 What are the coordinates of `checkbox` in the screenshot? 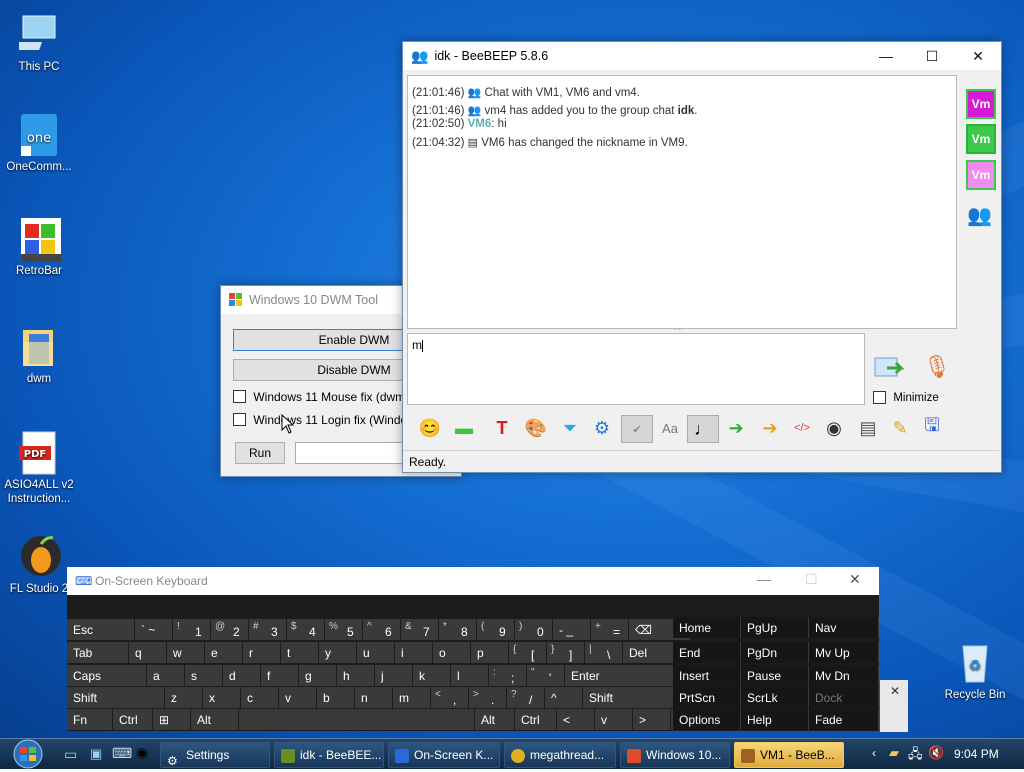 It's located at (879, 398).